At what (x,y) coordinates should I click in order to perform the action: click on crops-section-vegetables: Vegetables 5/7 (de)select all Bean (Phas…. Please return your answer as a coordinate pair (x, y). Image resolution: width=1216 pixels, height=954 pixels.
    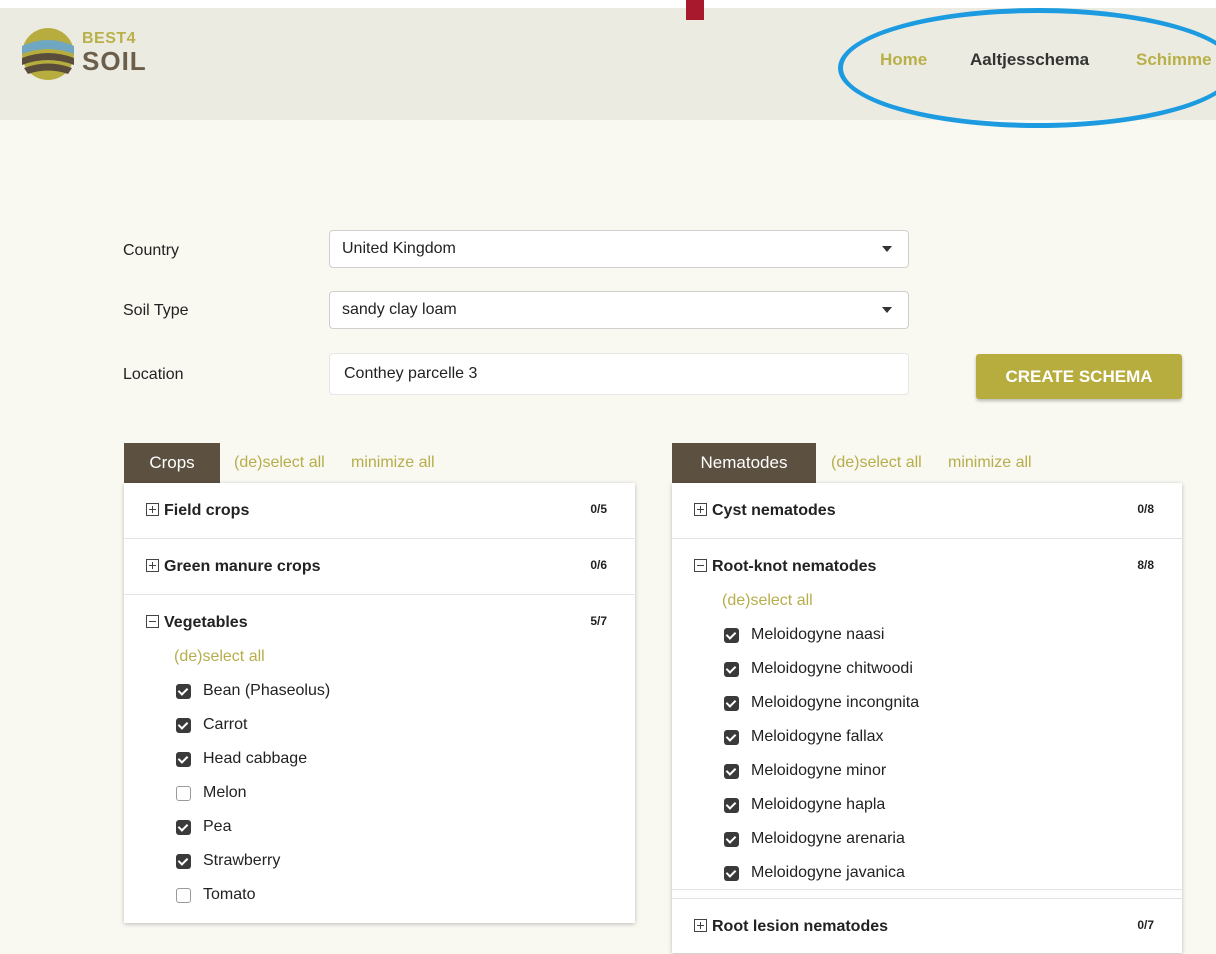
    Looking at the image, I should click on (379, 755).